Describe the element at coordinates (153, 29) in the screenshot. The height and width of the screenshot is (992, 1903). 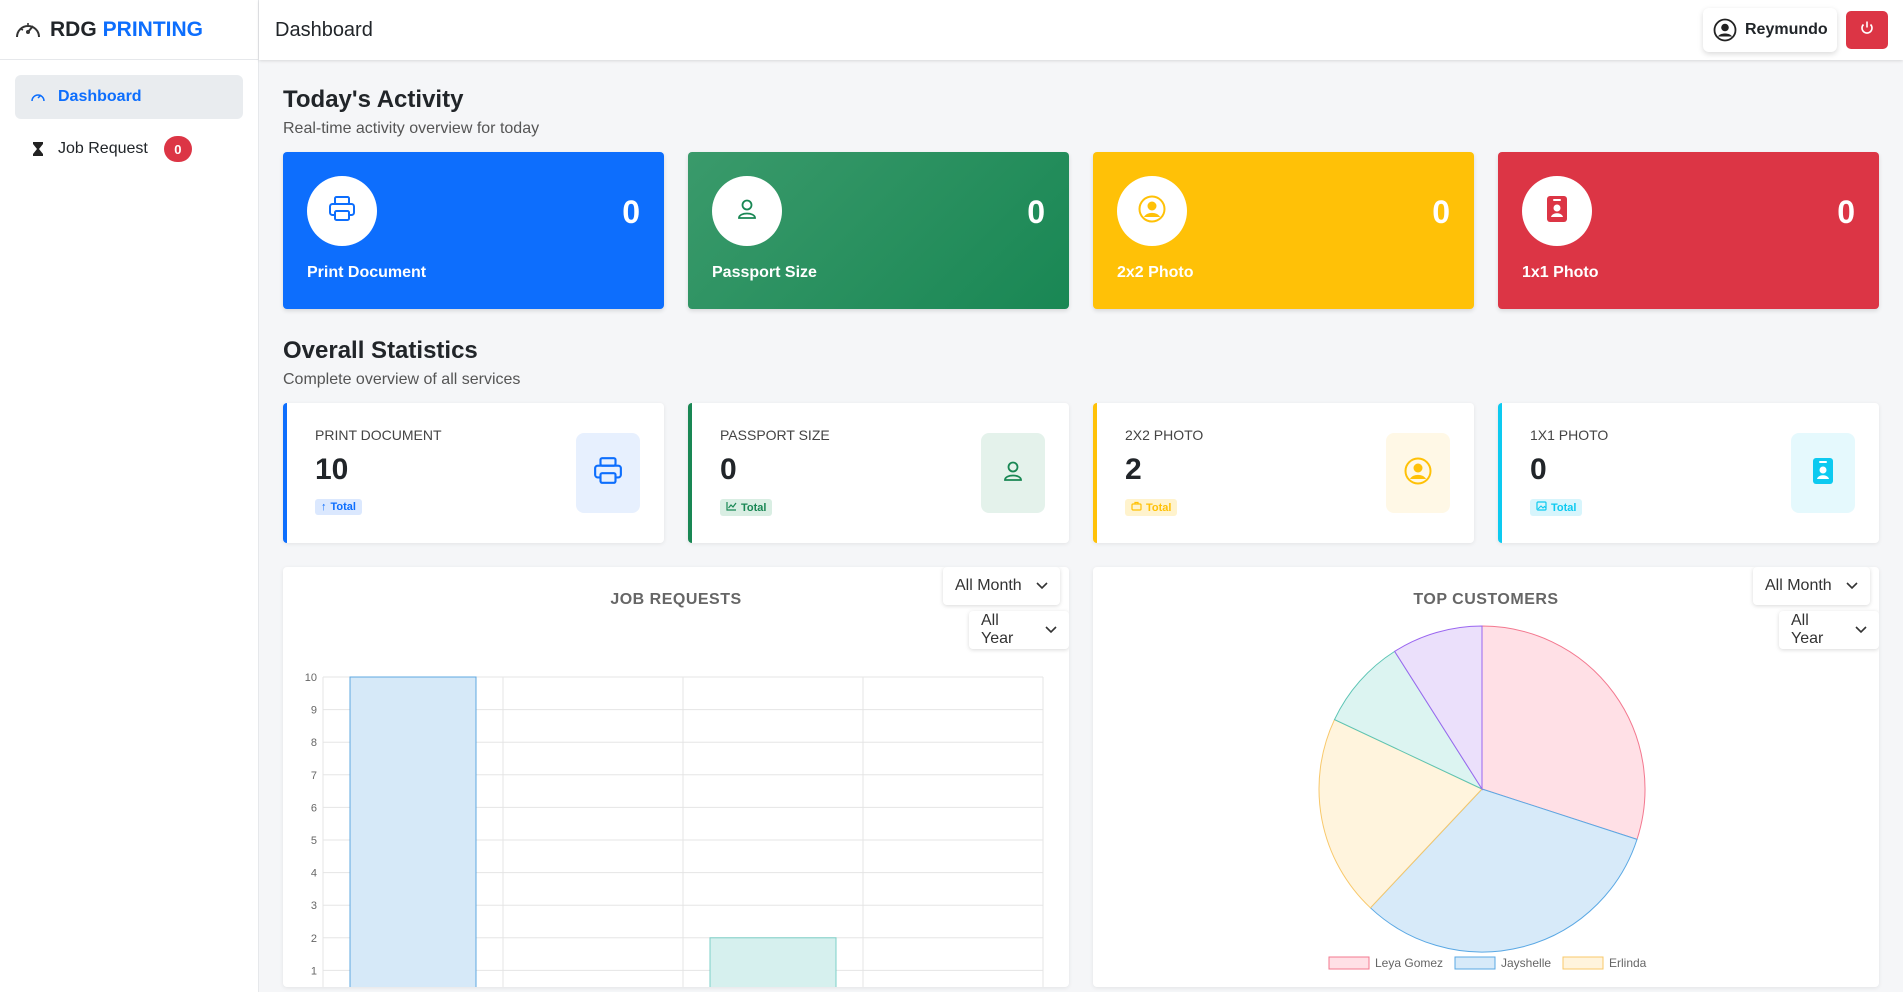
I see `brand-name-part2: PRINTING` at that location.